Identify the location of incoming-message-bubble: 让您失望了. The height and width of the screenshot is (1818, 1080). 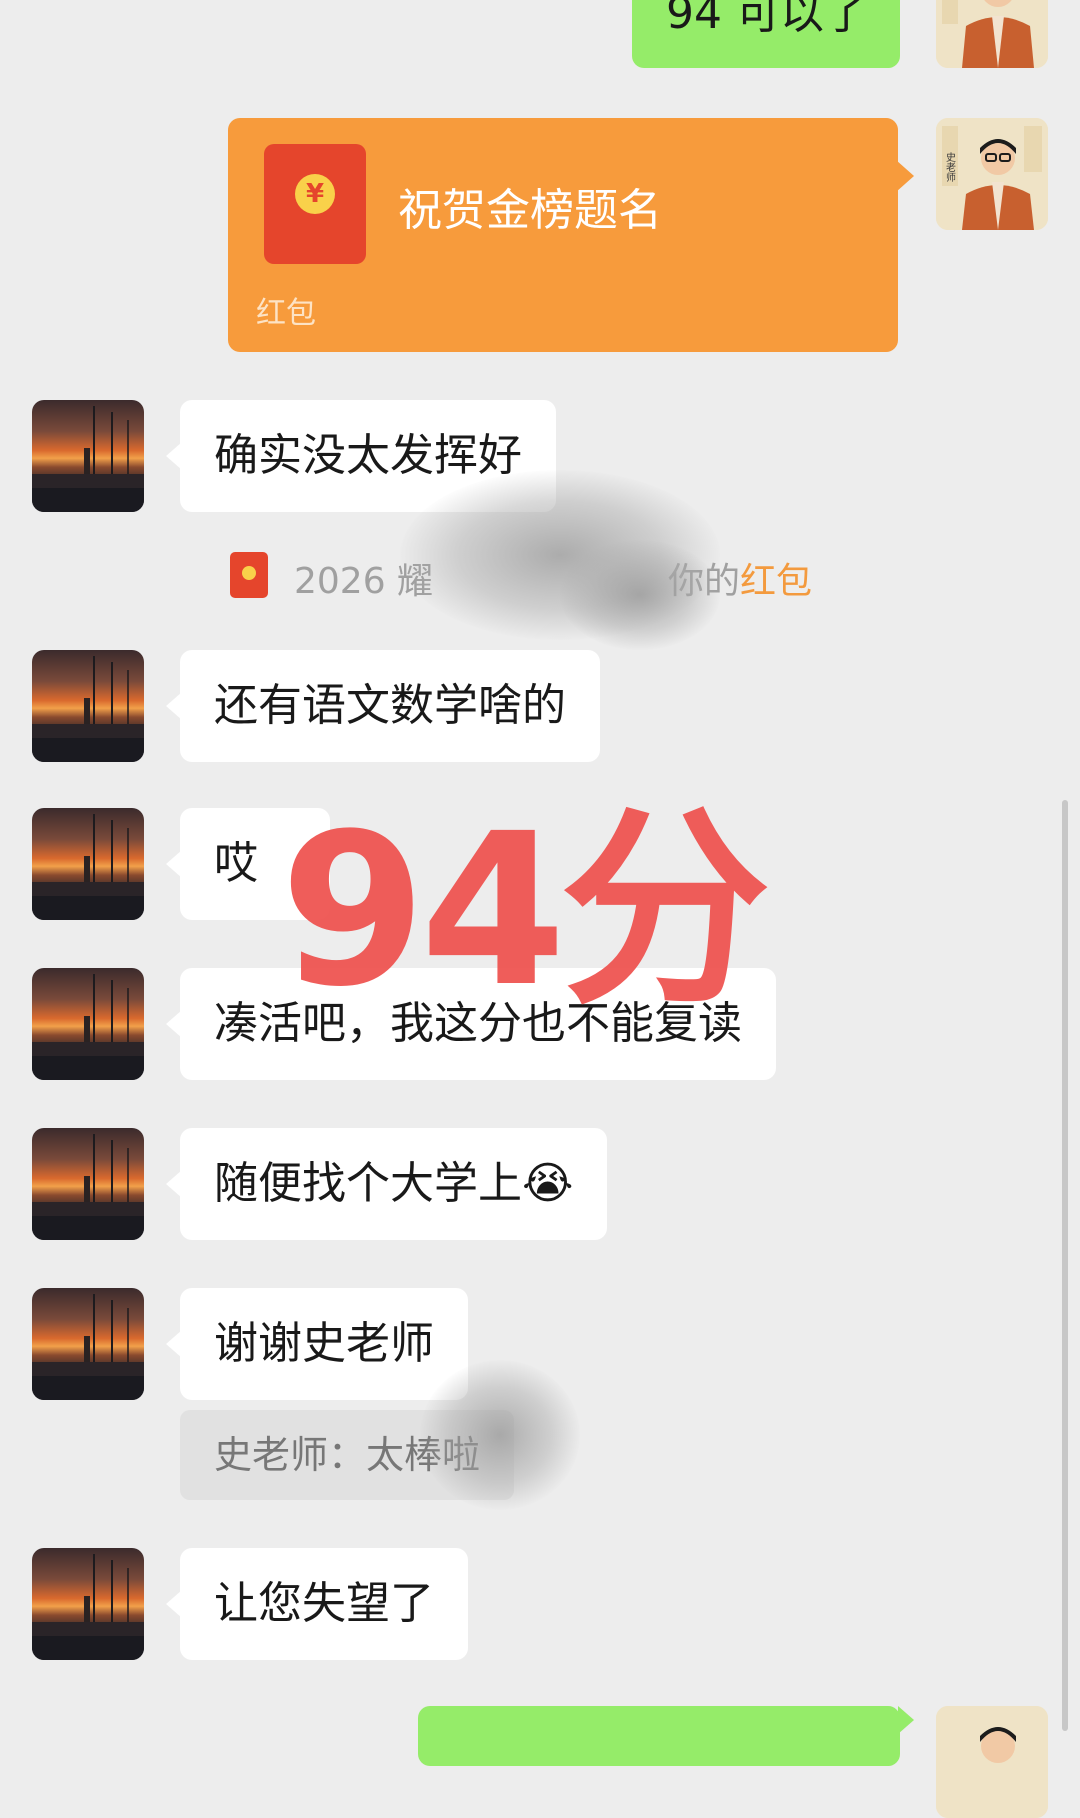
(317, 1604).